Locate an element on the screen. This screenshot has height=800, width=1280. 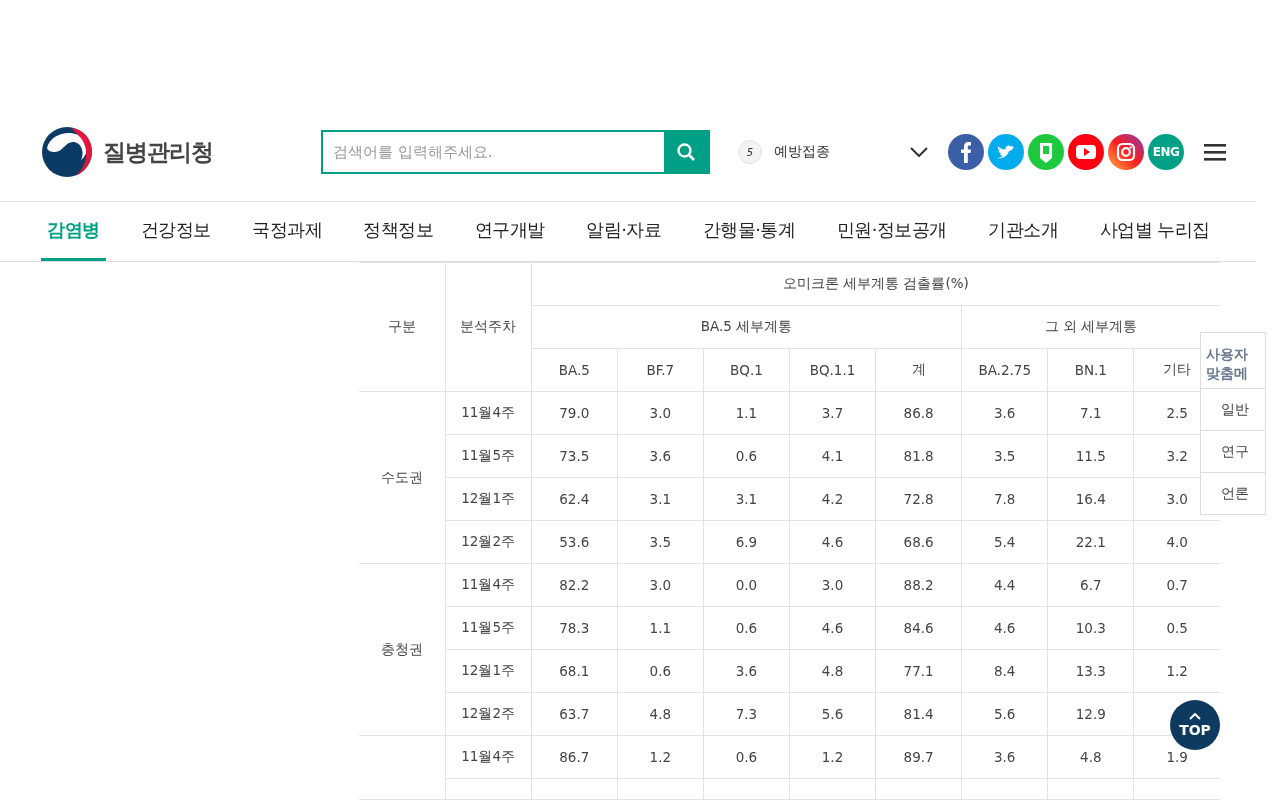
table-cell: 12.9 is located at coordinates (1090, 714).